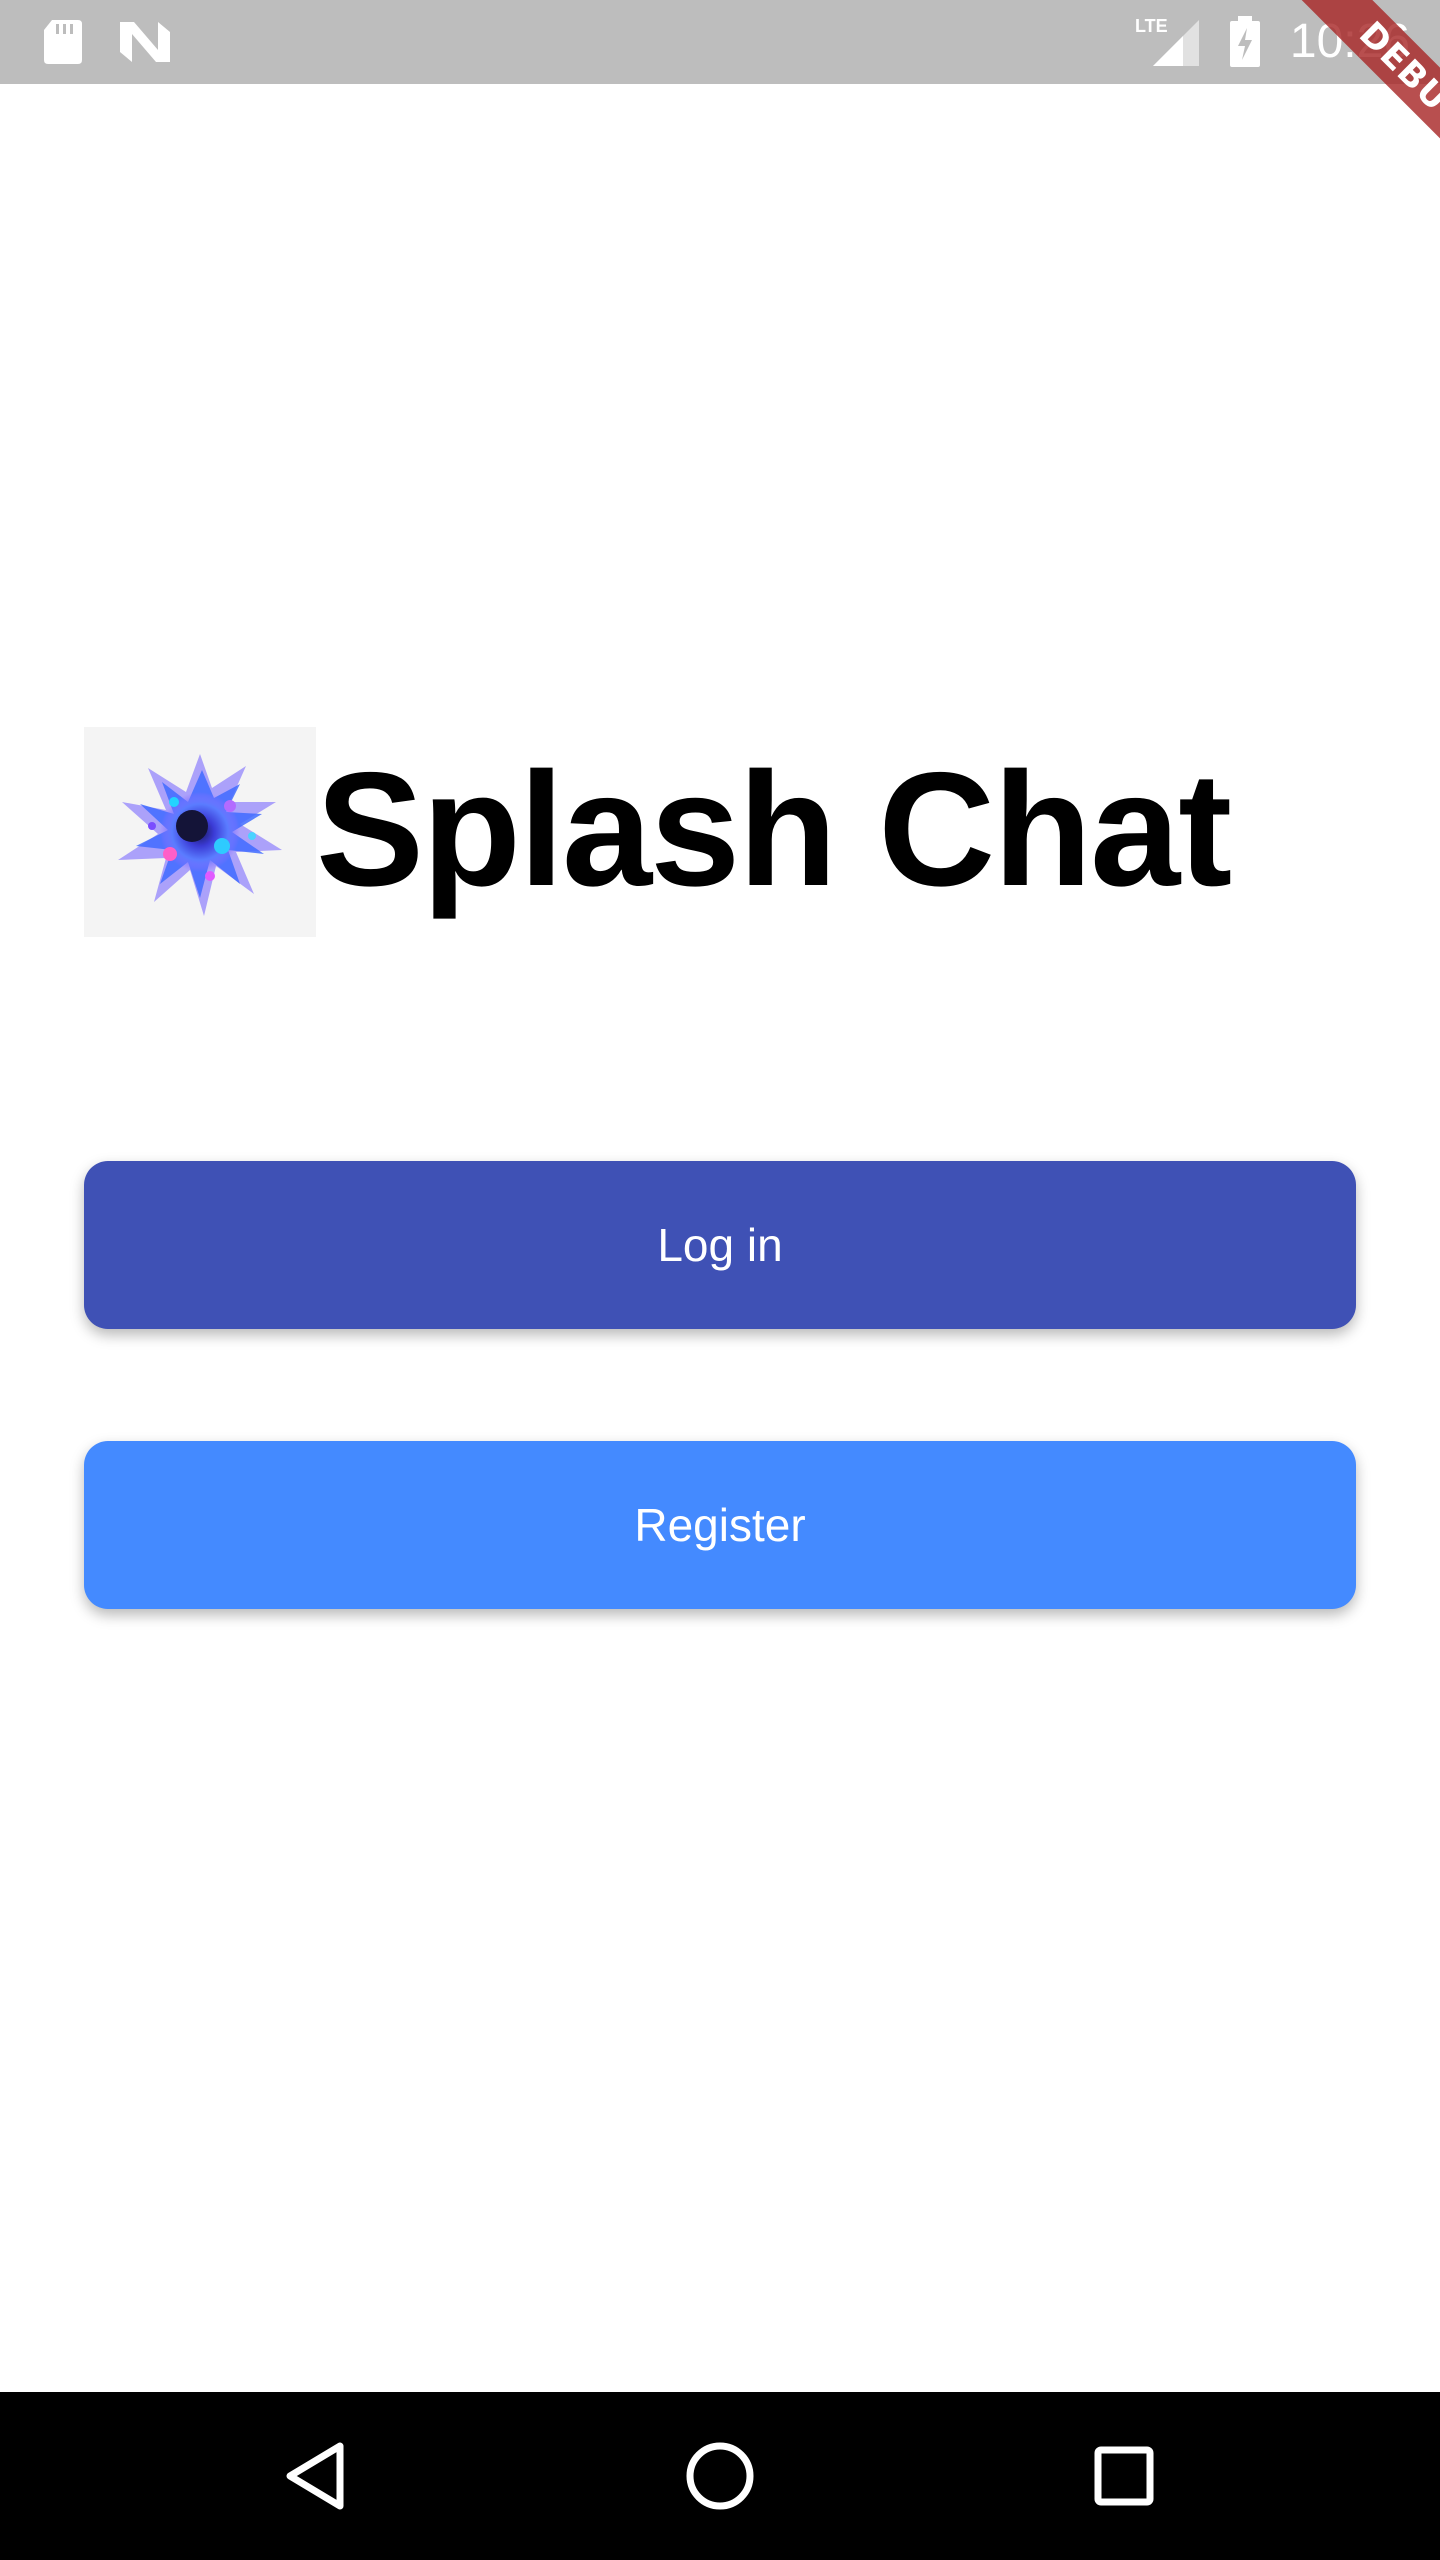 This screenshot has height=2560, width=1440. I want to click on login-button: Log in, so click(720, 1245).